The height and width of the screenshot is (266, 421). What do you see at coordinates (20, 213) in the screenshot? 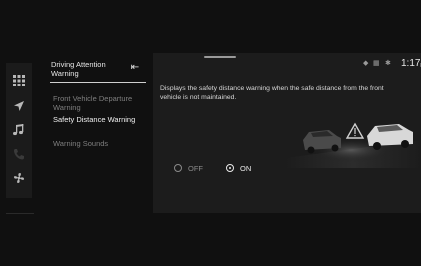
I see `rail-divider` at bounding box center [20, 213].